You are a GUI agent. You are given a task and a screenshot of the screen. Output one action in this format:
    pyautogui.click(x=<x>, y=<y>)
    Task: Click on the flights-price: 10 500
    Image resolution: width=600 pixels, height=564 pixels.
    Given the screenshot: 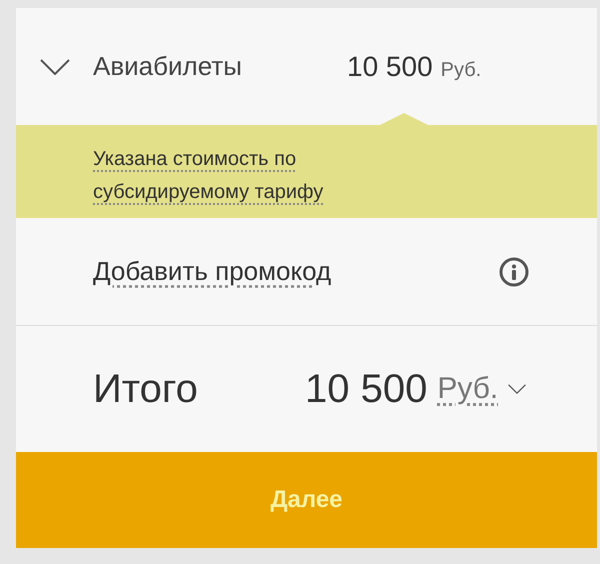 What is the action you would take?
    pyautogui.click(x=390, y=66)
    